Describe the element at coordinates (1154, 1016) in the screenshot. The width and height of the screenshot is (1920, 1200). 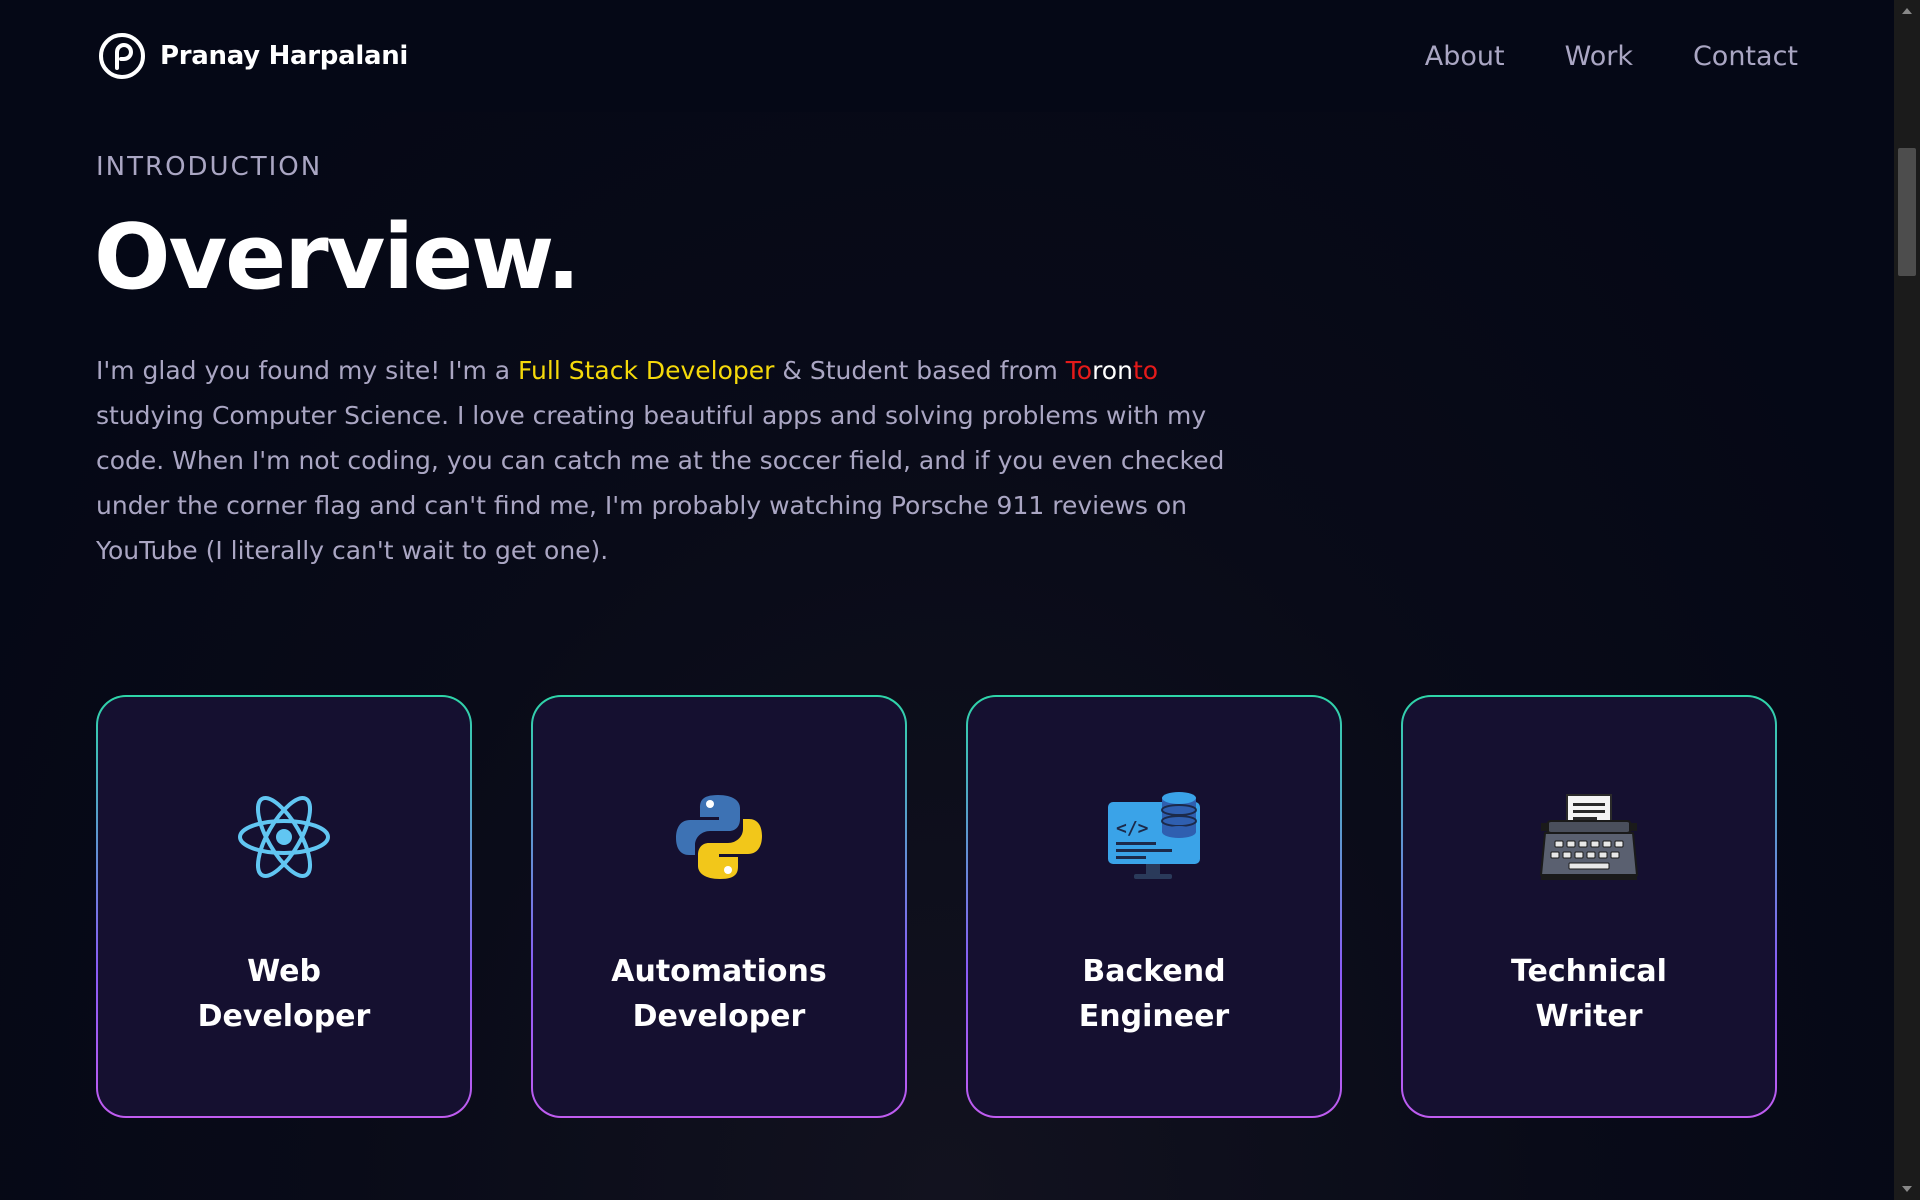
I see `service-title-line-2: Engineer` at that location.